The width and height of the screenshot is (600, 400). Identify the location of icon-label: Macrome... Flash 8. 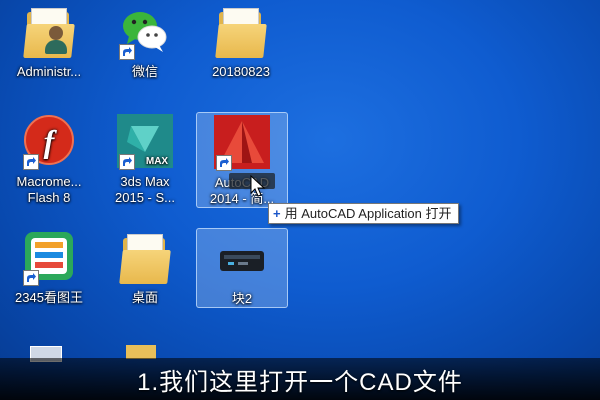
(49, 189).